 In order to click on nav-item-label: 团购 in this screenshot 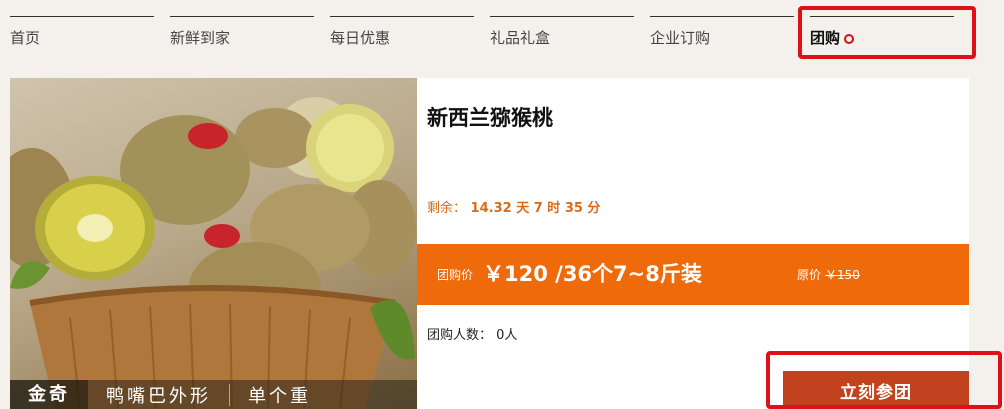, I will do `click(825, 38)`.